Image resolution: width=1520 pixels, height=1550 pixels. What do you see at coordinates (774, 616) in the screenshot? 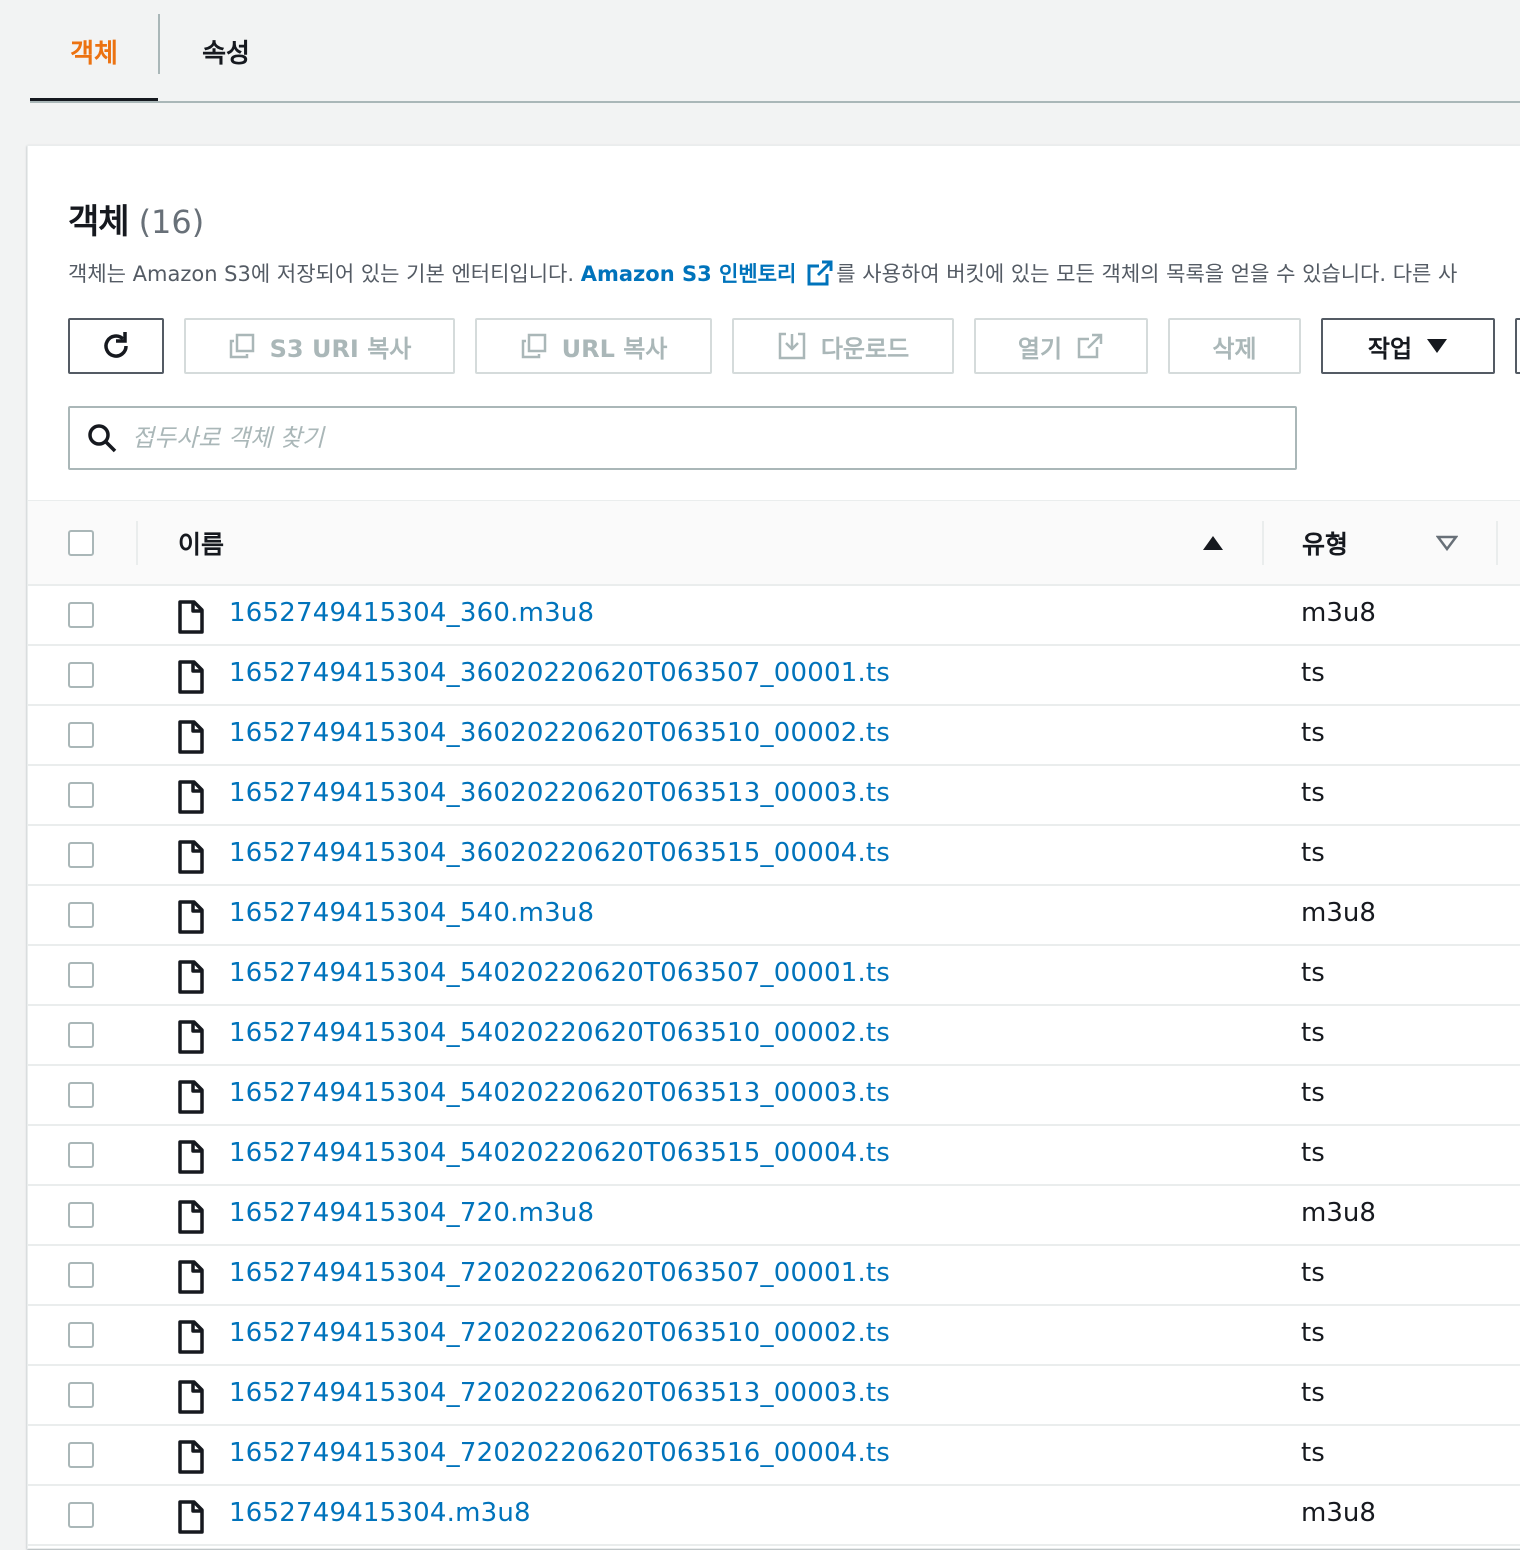
I see `table-row: 1652749415304_360.m3u8 m3u8` at bounding box center [774, 616].